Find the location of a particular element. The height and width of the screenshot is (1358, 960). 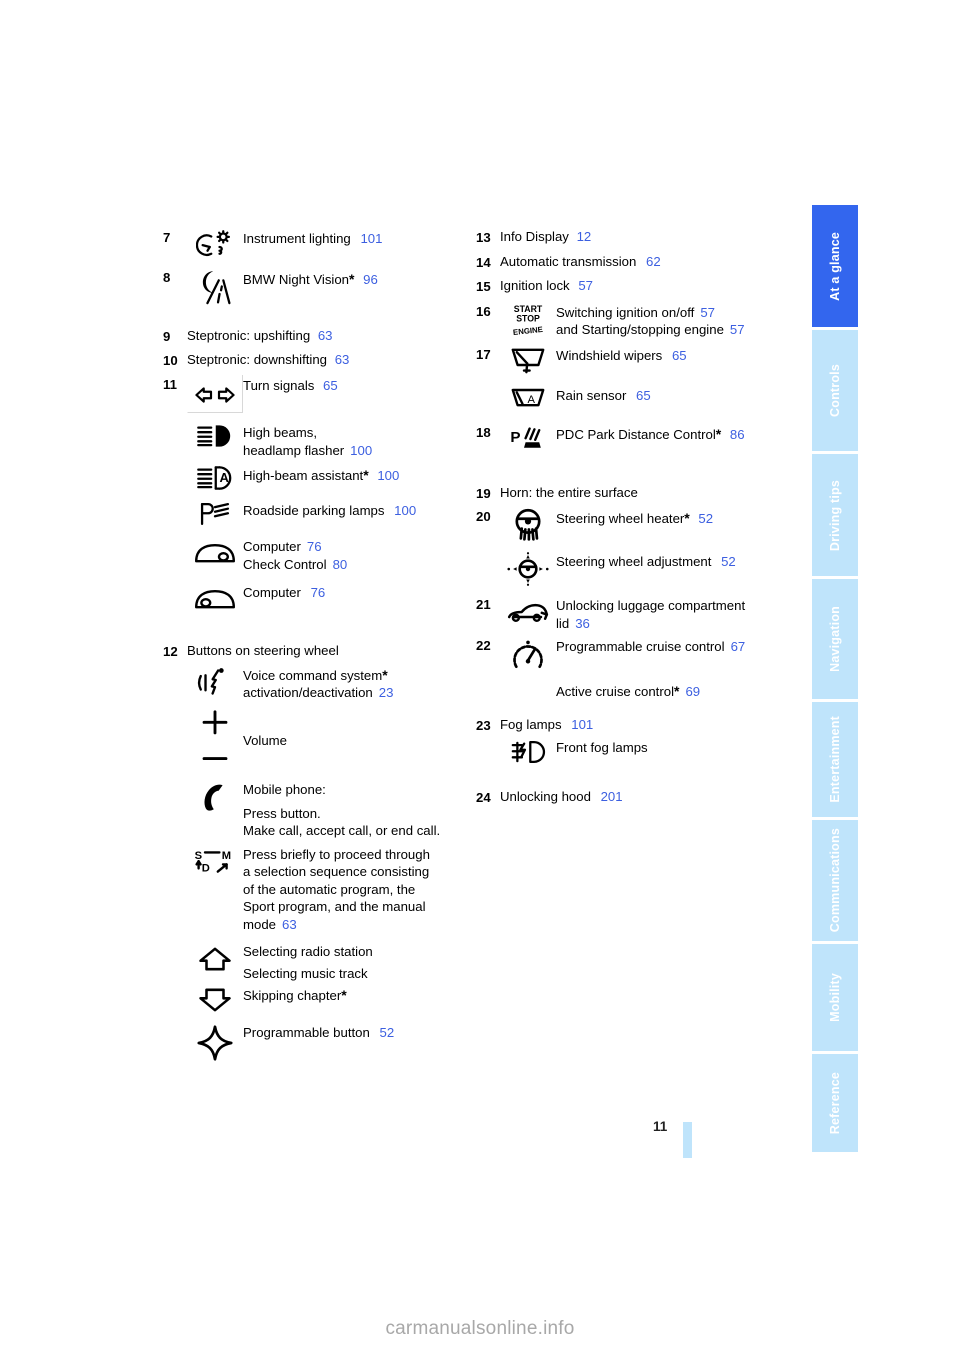

item-label-2: Selecting music track is located at coordinates (305, 973).